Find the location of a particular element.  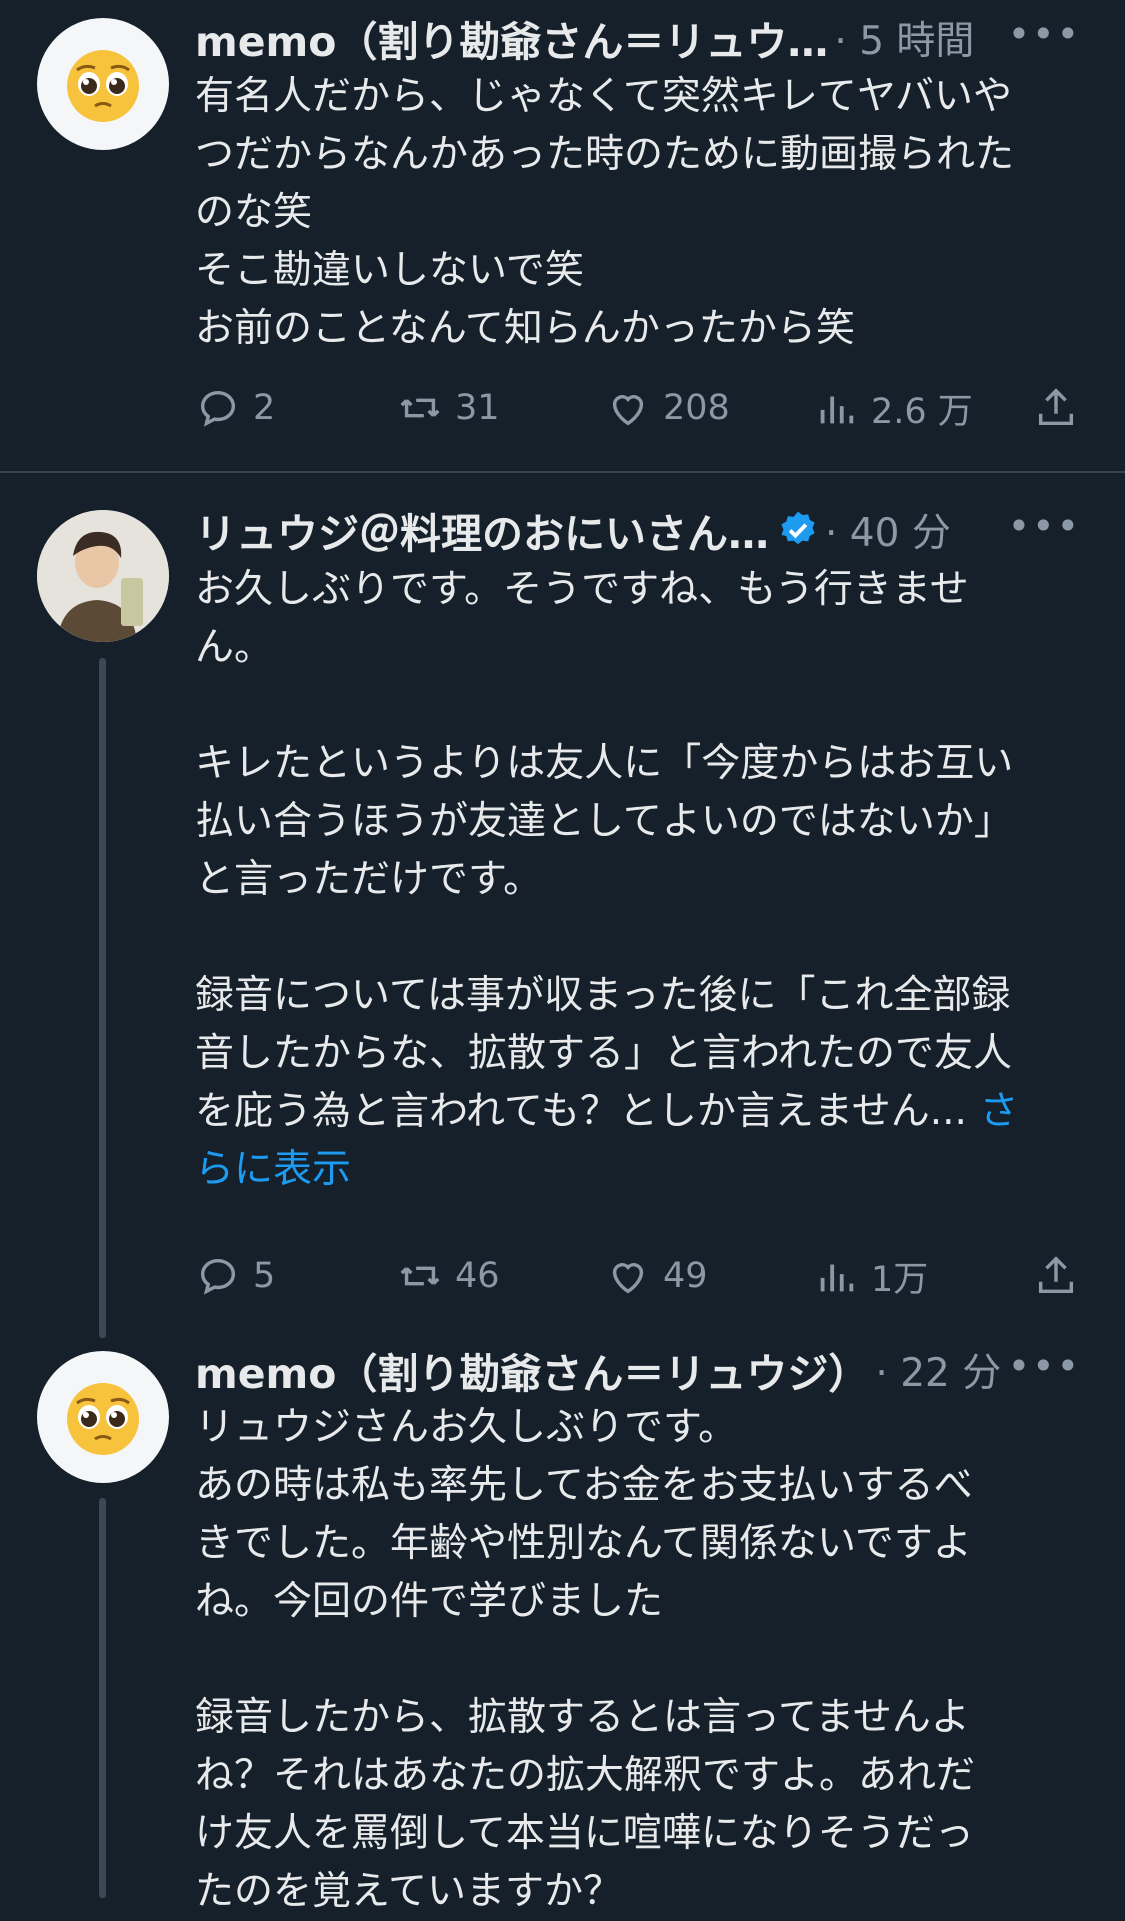

repost-count: 46 is located at coordinates (477, 1276).